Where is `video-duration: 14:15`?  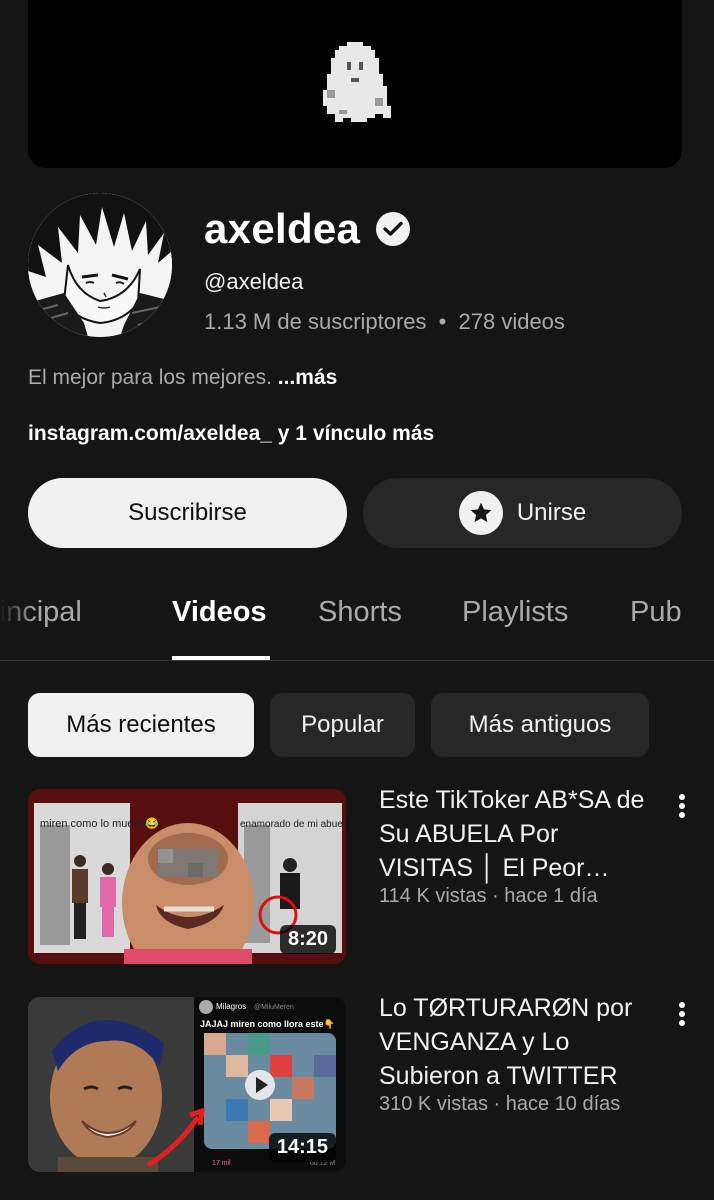
video-duration: 14:15 is located at coordinates (302, 1147).